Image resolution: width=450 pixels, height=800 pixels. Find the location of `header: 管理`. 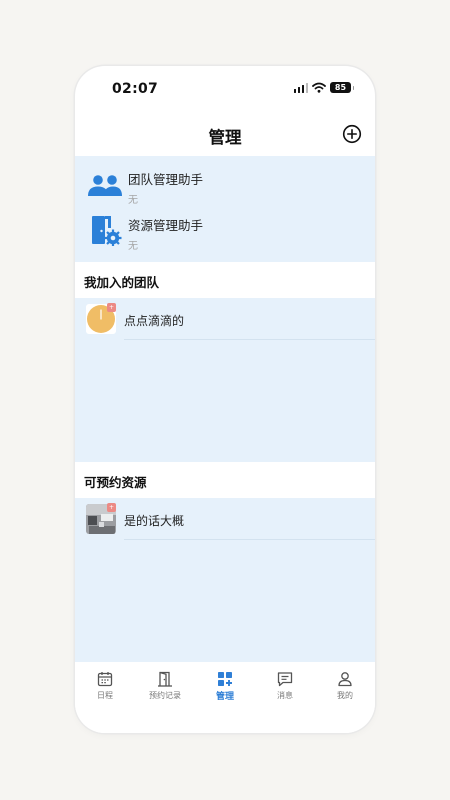

header: 管理 is located at coordinates (225, 134).